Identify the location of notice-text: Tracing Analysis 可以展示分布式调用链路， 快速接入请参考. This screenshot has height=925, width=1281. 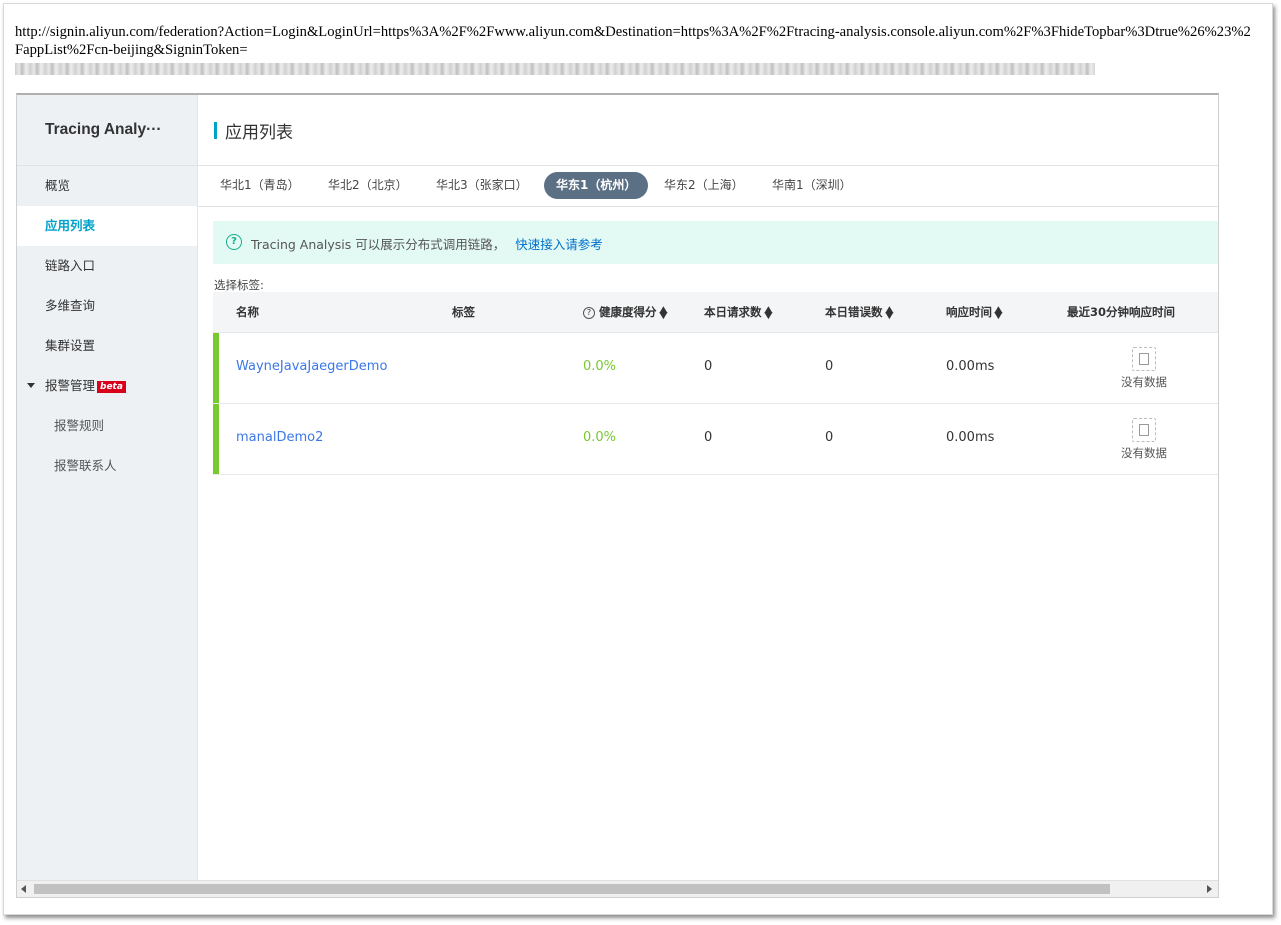
(427, 244).